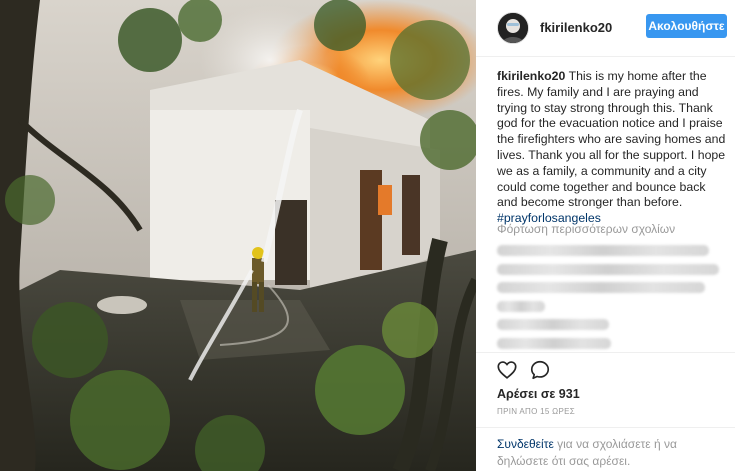 This screenshot has width=735, height=471. Describe the element at coordinates (576, 27) in the screenshot. I see `username: fkirilenko20` at that location.